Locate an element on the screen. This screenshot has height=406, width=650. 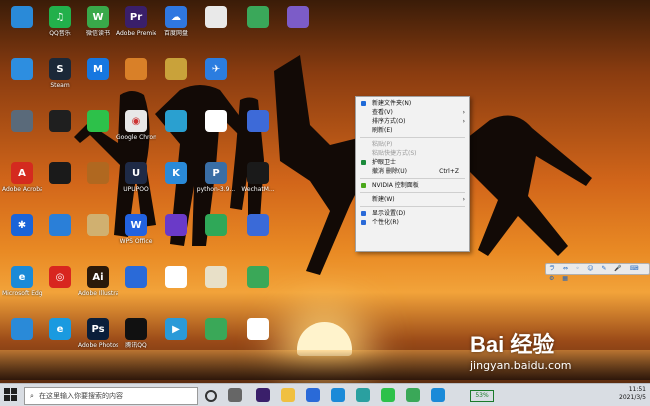
desktop-icon: ✈ is located at coordinates (216, 80).